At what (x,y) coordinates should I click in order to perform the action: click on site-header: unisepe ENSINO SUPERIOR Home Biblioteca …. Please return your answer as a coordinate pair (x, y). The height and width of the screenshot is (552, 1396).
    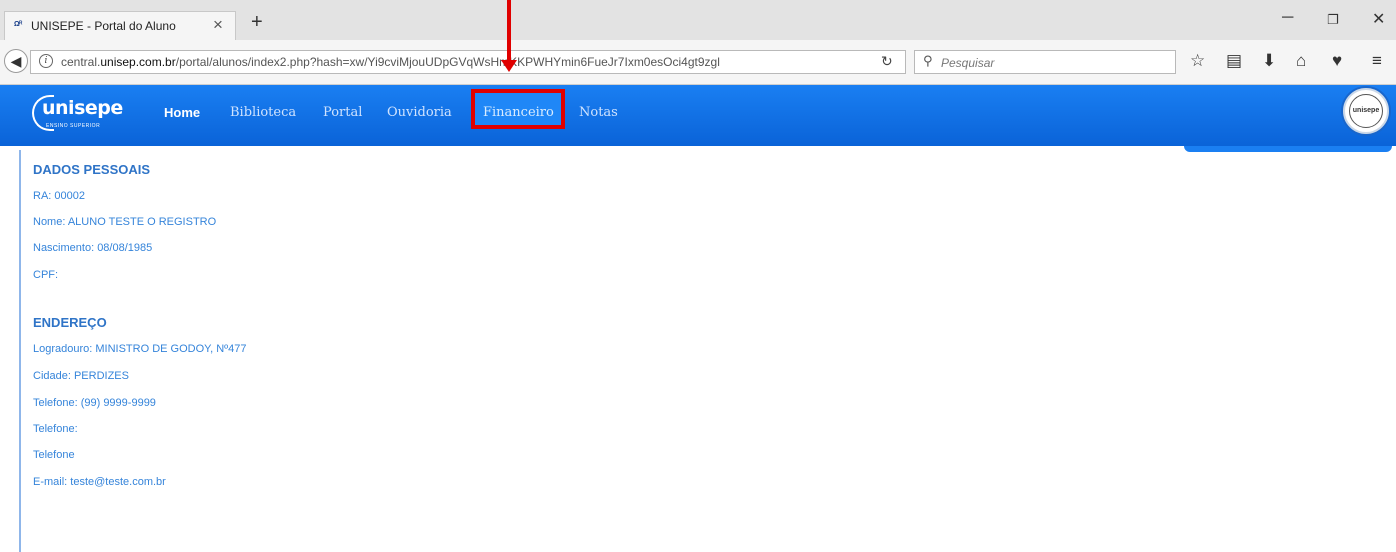
    Looking at the image, I should click on (698, 115).